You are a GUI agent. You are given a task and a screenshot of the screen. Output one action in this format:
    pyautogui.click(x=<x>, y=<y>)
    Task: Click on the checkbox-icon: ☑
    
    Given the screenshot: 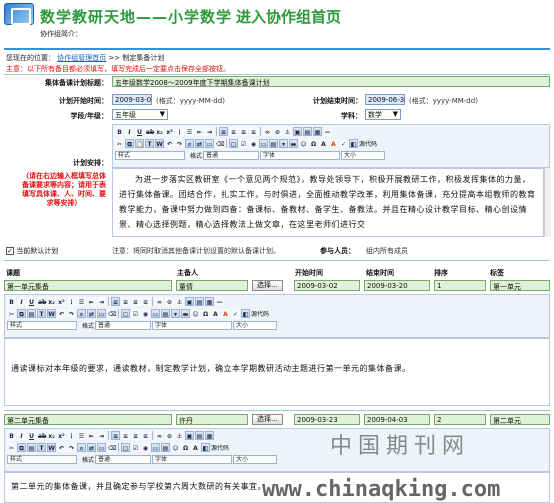 What is the action you would take?
    pyautogui.click(x=243, y=143)
    